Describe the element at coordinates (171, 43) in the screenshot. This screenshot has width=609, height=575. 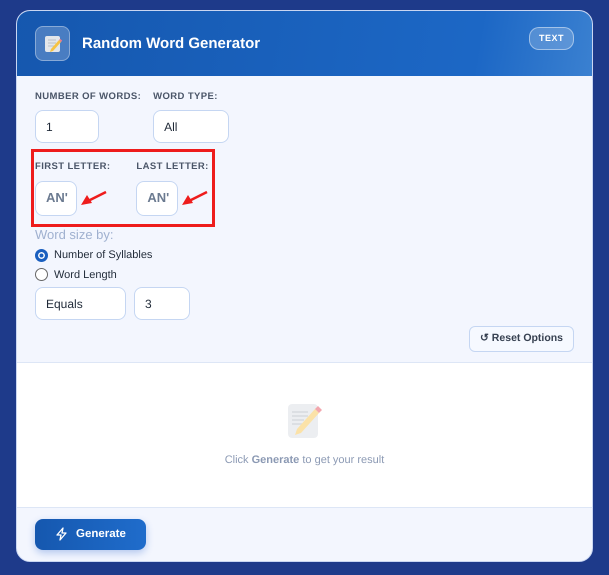
I see `app-title: Random Word Generator` at that location.